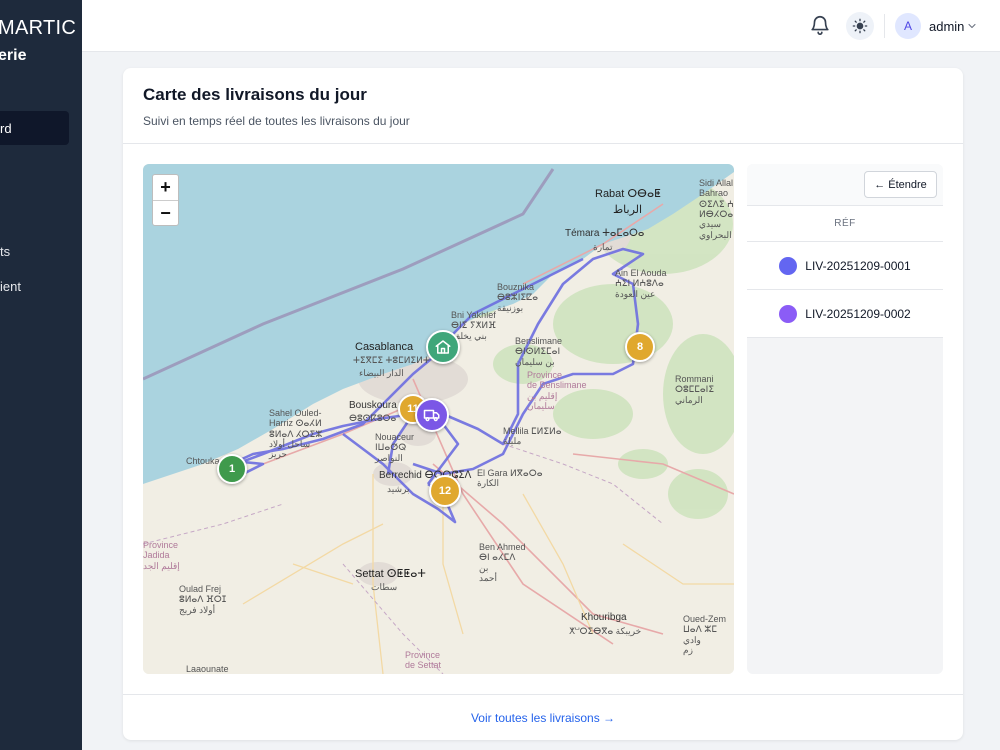 The image size is (1000, 750). Describe the element at coordinates (640, 347) in the screenshot. I see `cluster-marker-8: 8` at that location.